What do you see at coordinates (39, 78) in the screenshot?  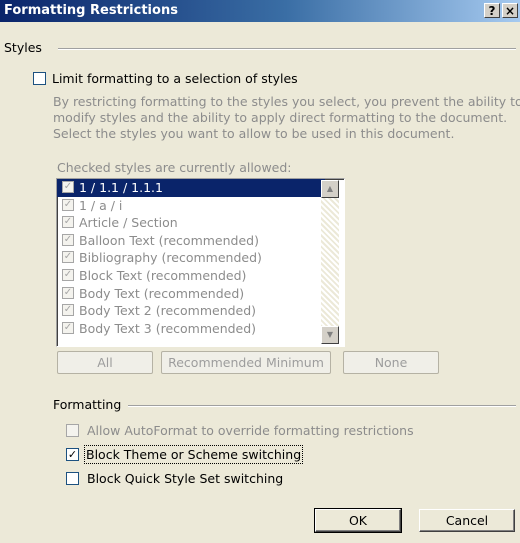 I see `limit-formatting-checkbox` at bounding box center [39, 78].